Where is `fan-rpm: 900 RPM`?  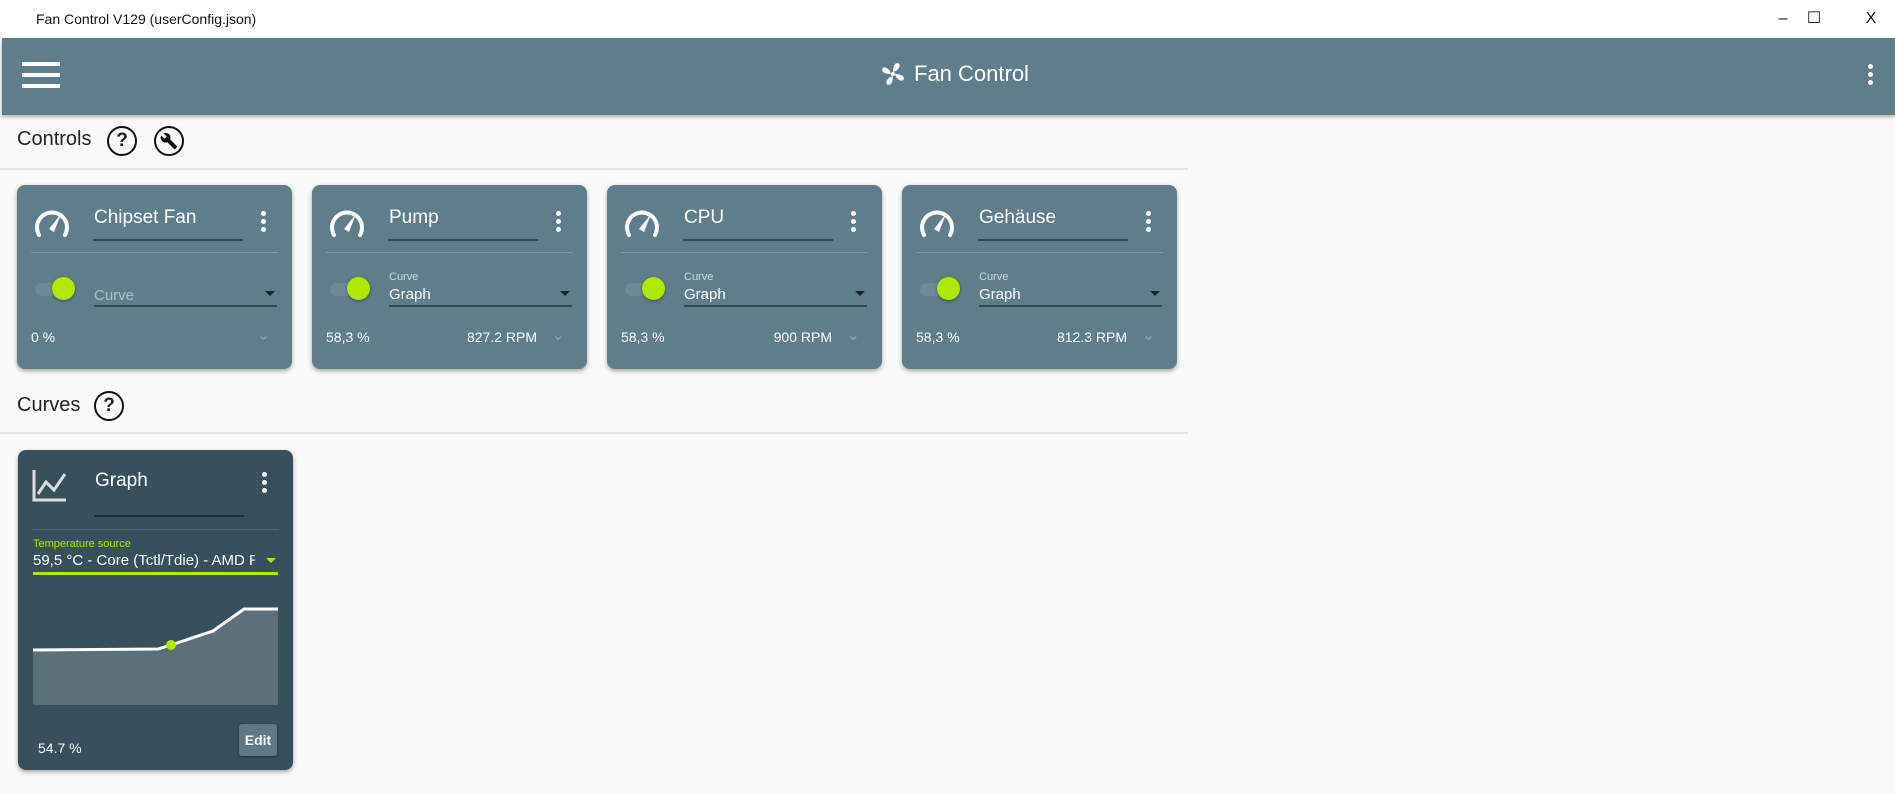
fan-rpm: 900 RPM is located at coordinates (802, 337).